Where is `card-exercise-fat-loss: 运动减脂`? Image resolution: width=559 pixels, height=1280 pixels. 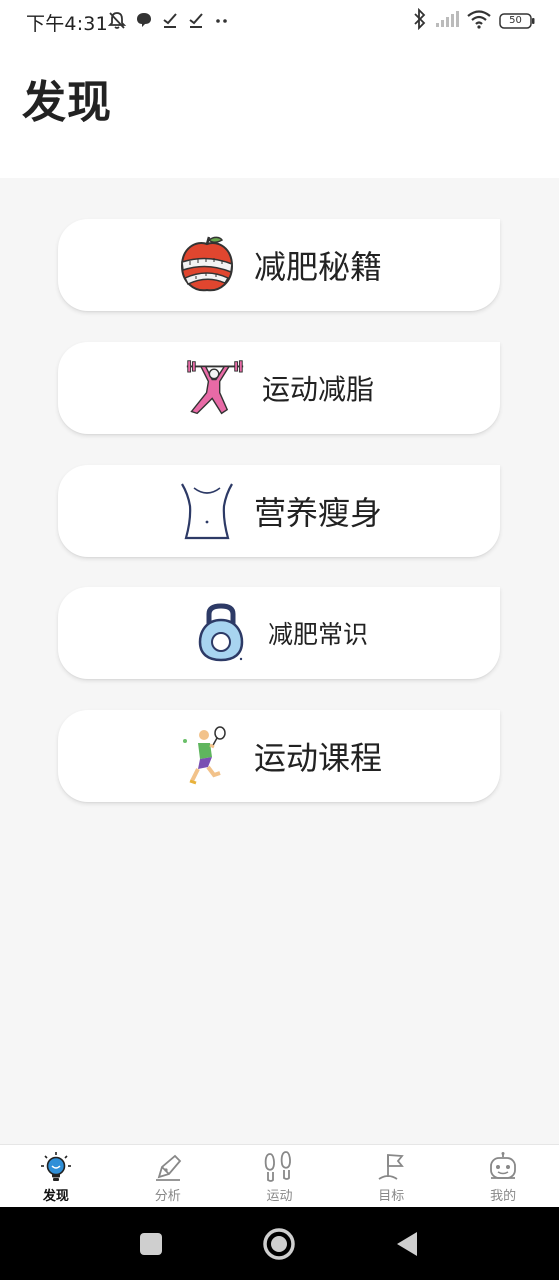 card-exercise-fat-loss: 运动减脂 is located at coordinates (279, 388).